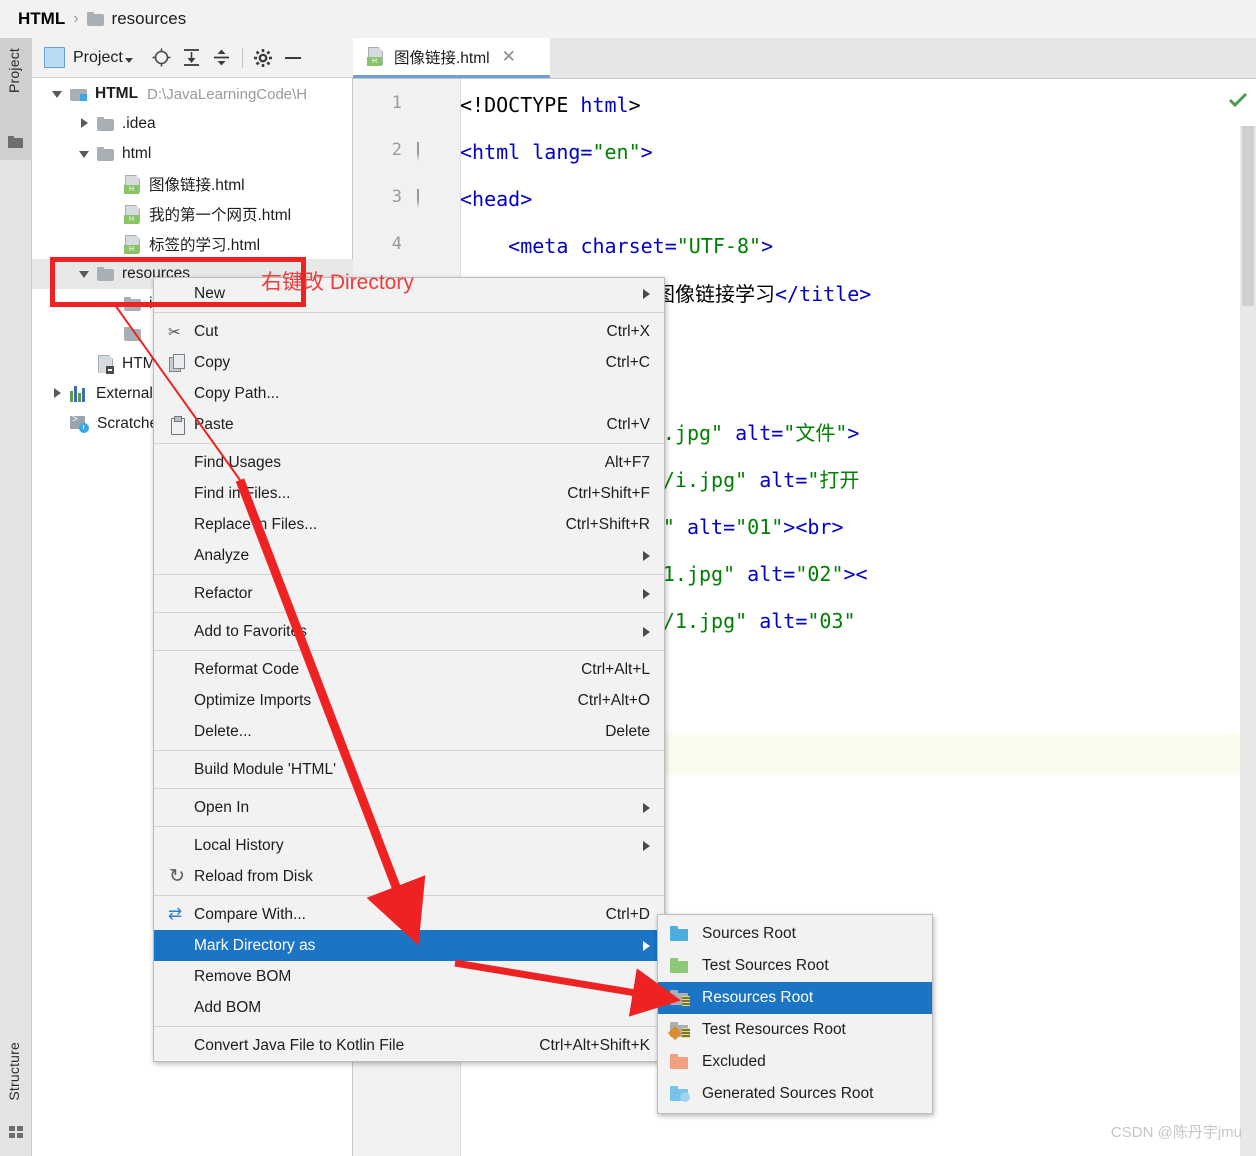 Image resolution: width=1256 pixels, height=1156 pixels. I want to click on menu-item: Analyze, so click(409, 555).